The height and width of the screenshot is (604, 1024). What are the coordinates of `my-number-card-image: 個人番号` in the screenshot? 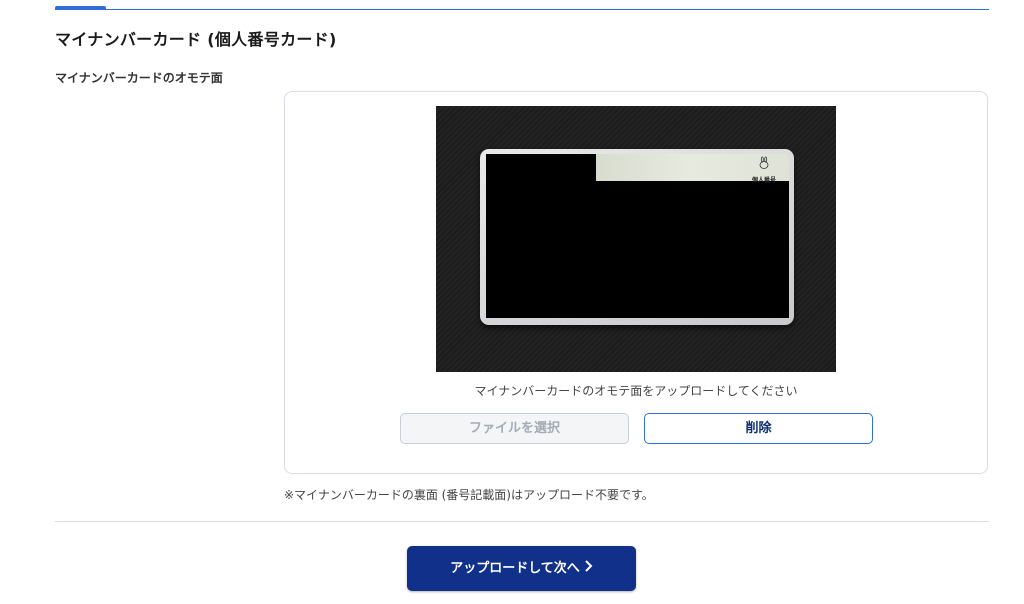 It's located at (637, 237).